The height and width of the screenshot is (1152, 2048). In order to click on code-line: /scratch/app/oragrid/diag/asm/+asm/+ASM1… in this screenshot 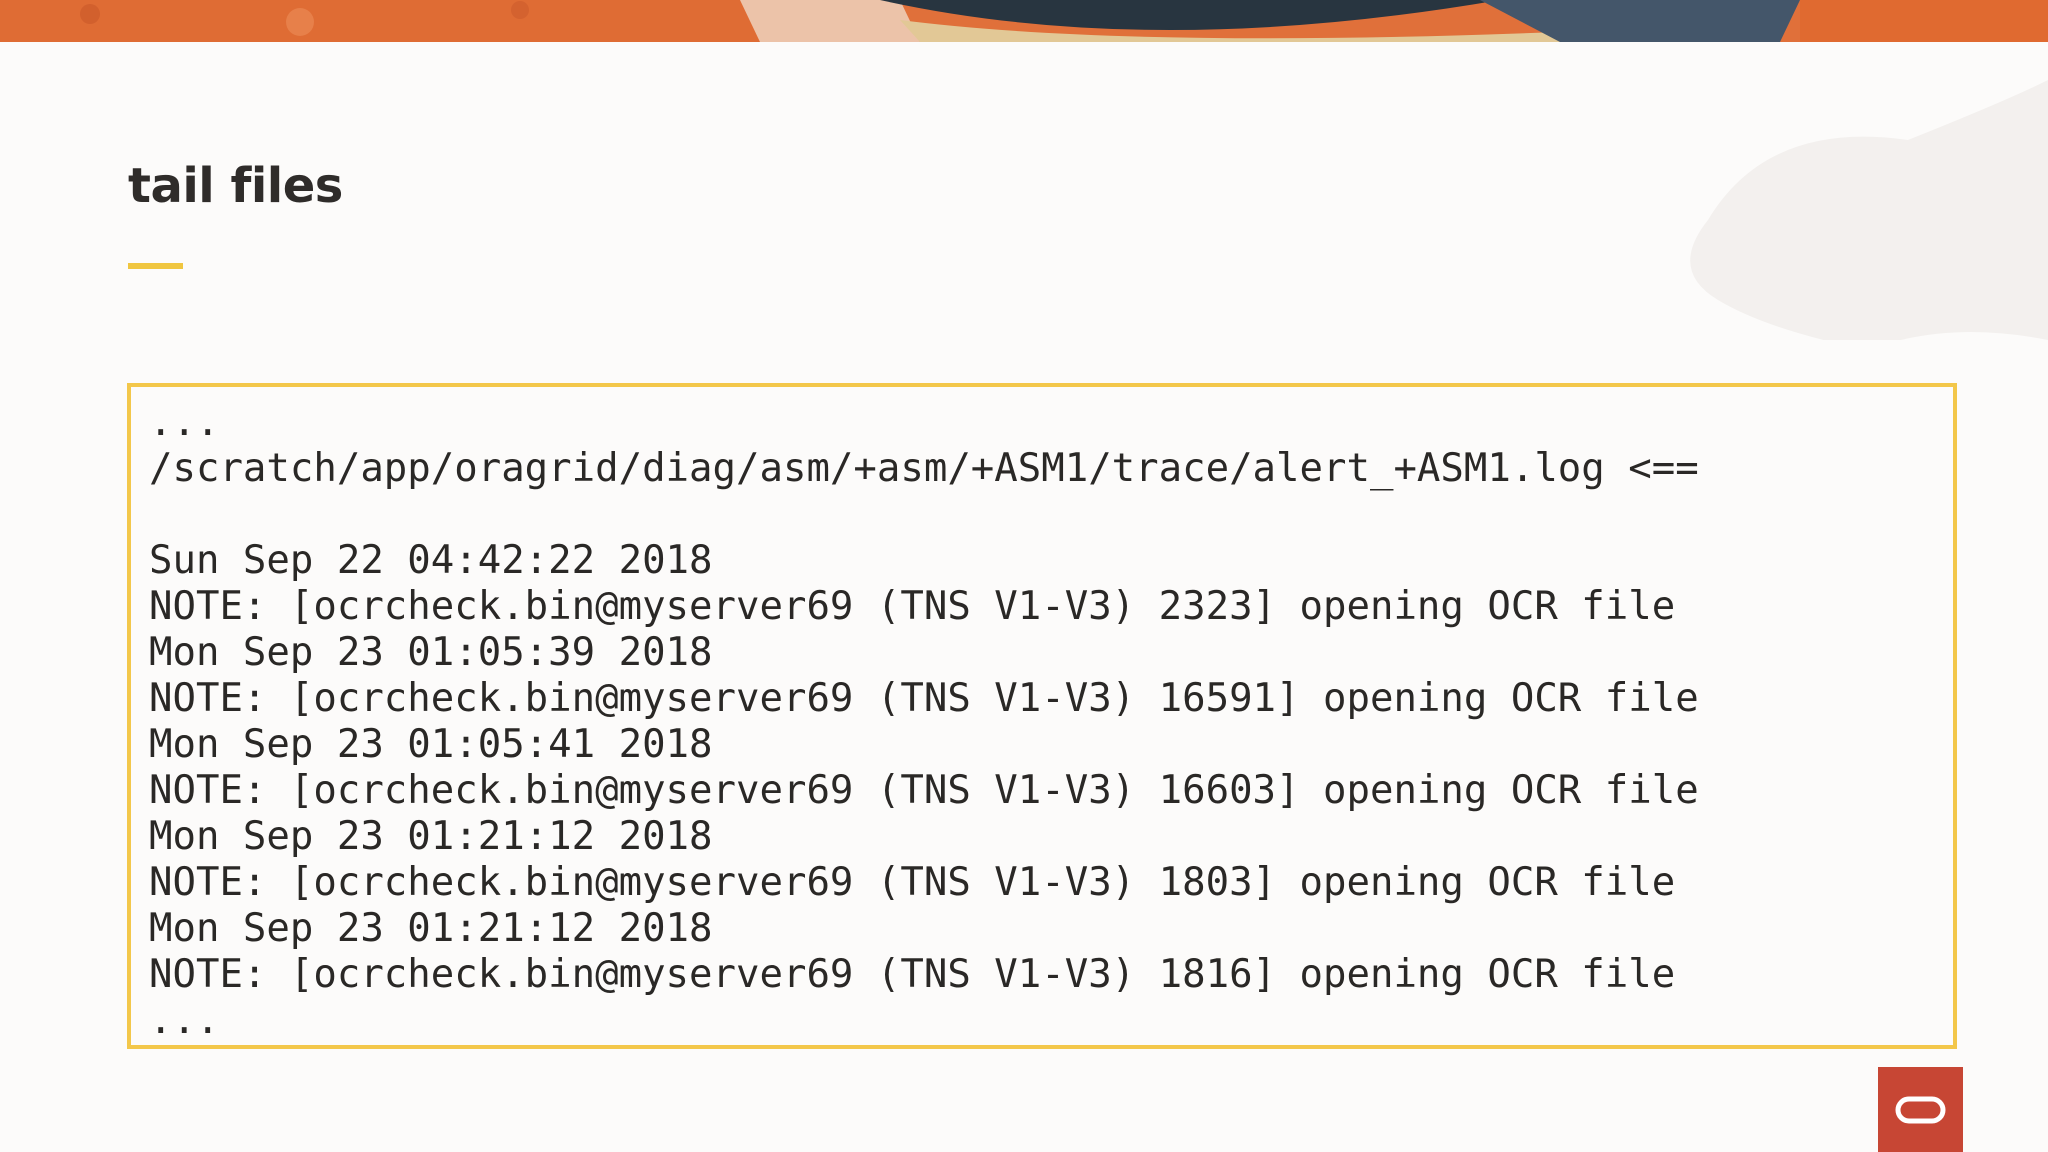, I will do `click(924, 468)`.